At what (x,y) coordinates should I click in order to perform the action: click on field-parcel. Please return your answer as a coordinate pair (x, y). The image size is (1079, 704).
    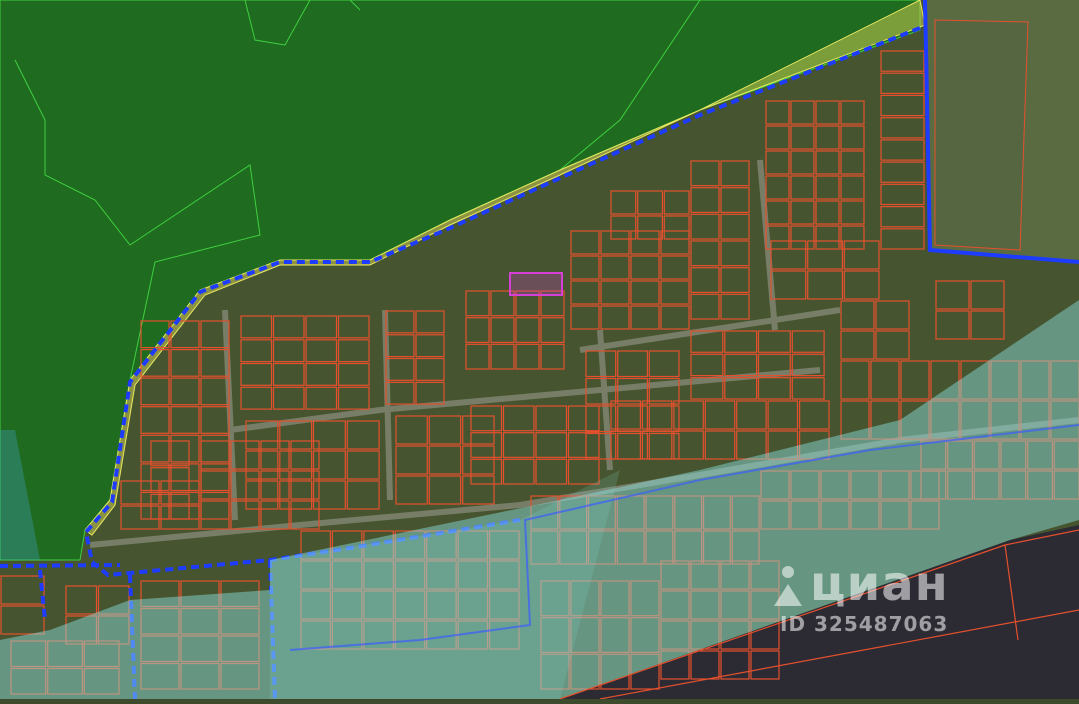
    Looking at the image, I should click on (981, 135).